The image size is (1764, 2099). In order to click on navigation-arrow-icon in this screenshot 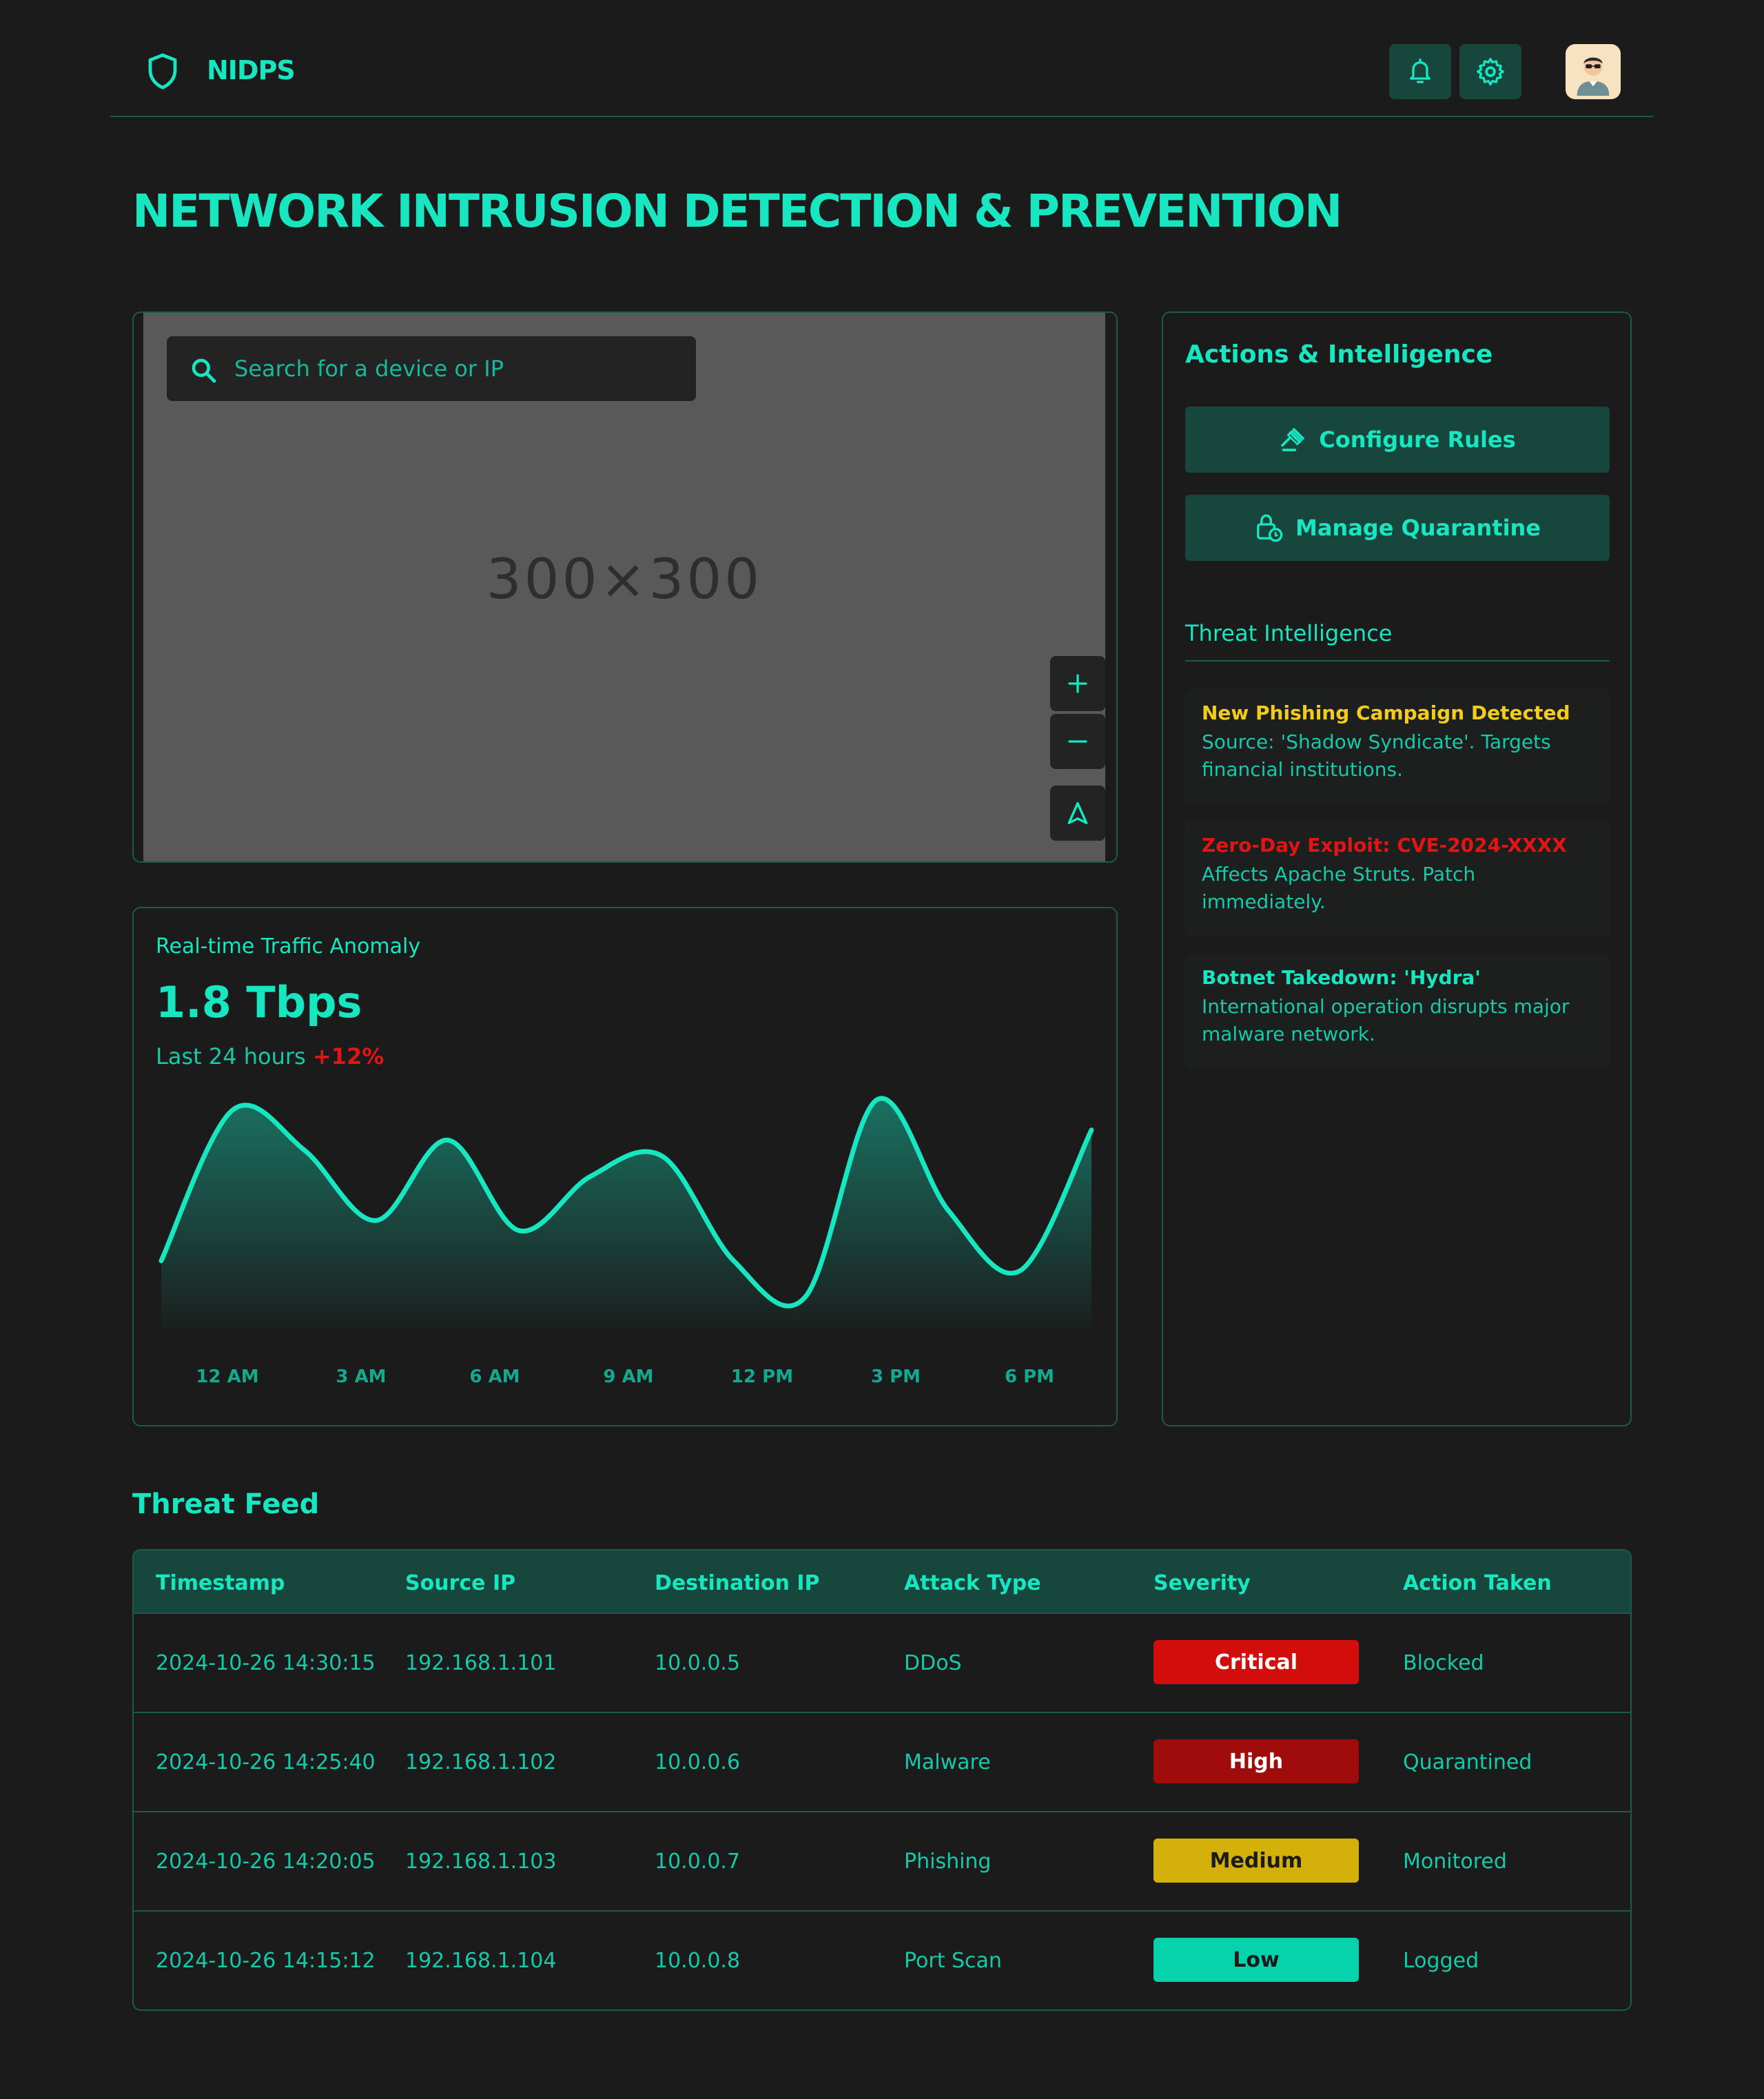, I will do `click(1077, 813)`.